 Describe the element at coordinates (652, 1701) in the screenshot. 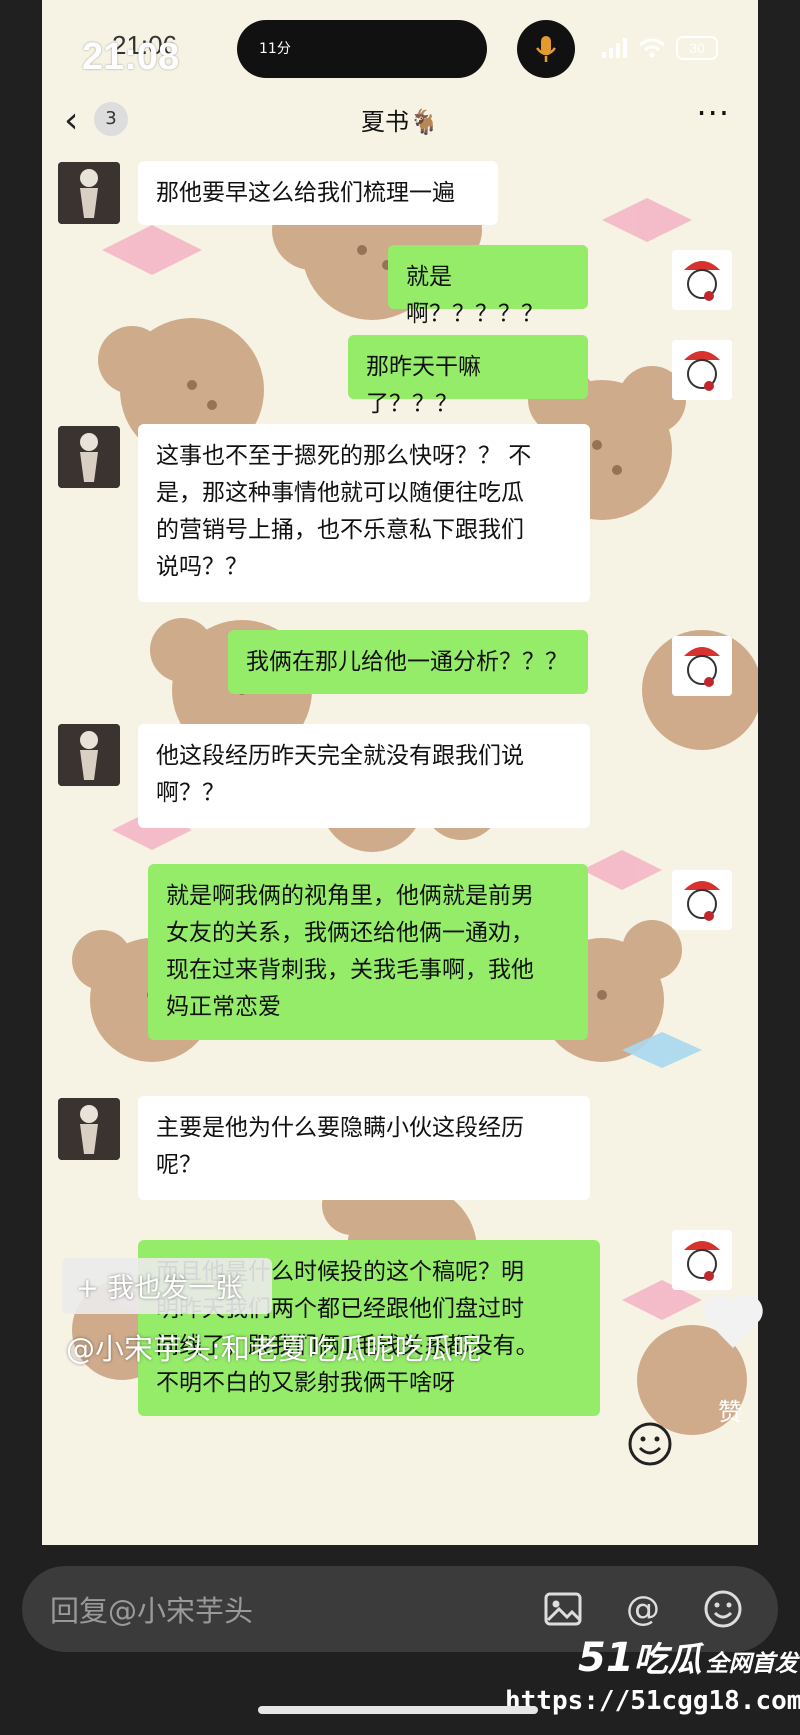

I see `watermark-url: https://51cgg18.com` at that location.